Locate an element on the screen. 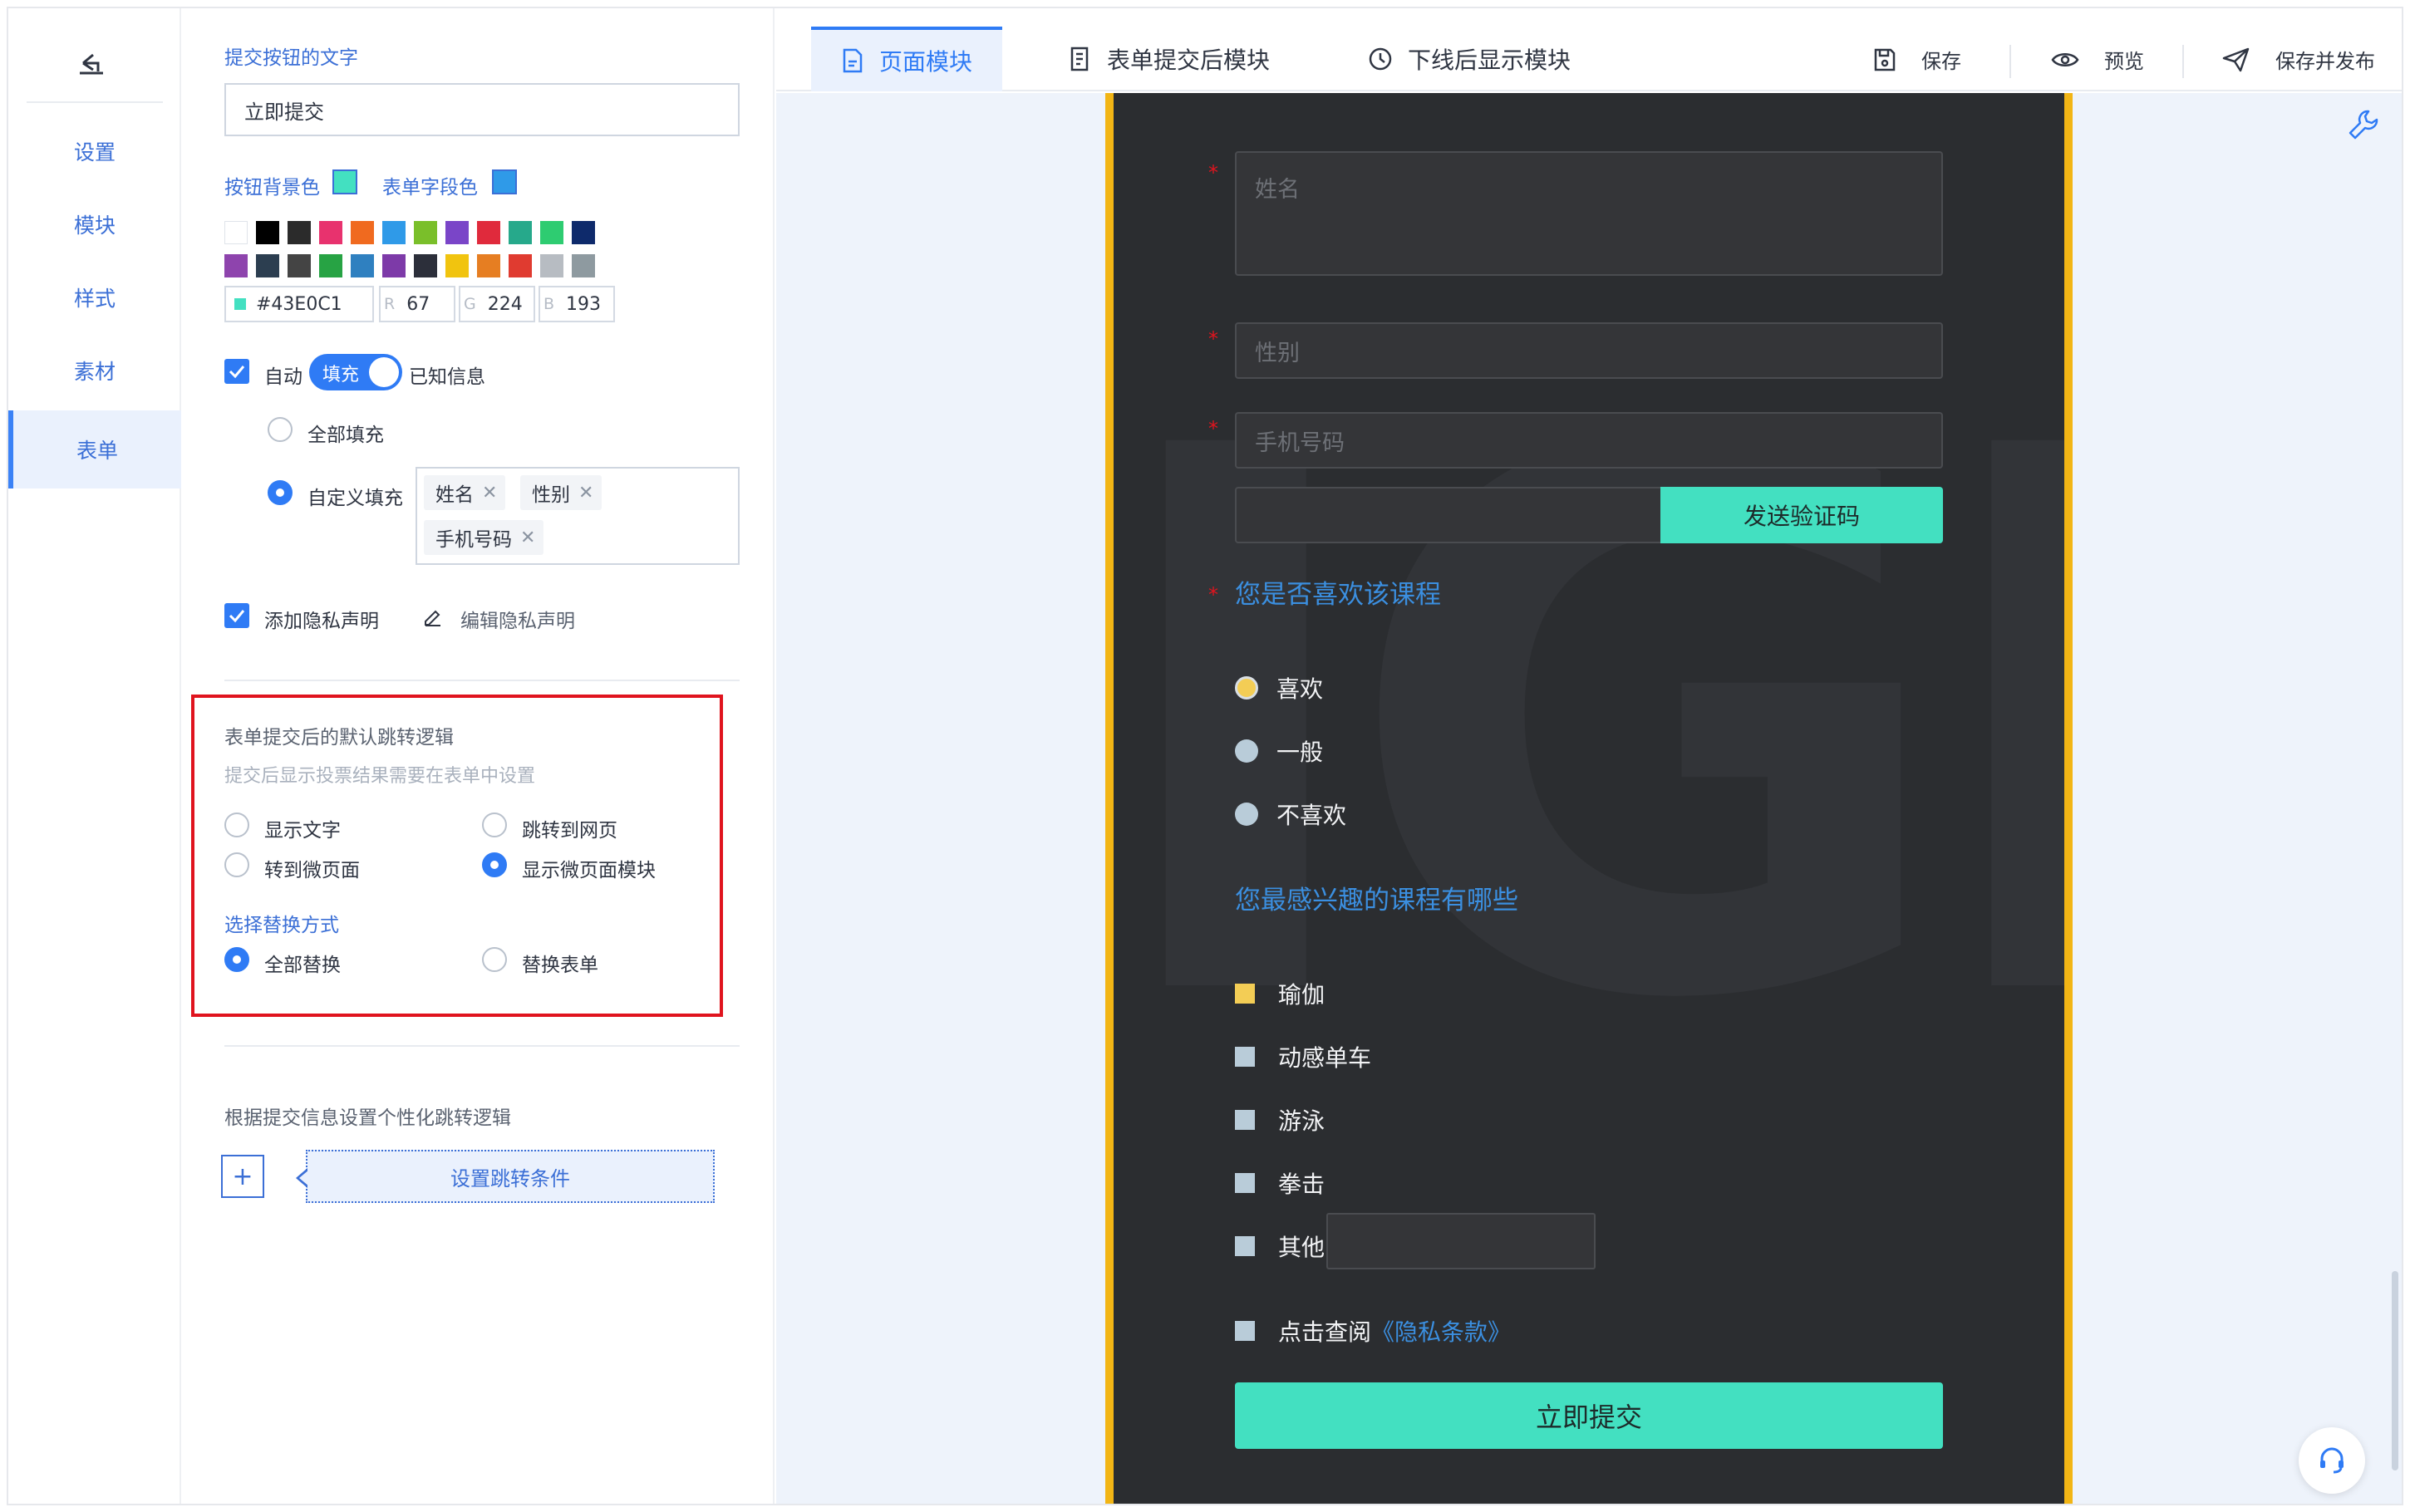 Image resolution: width=2410 pixels, height=1512 pixels. save-publish-button: 保存并发布 is located at coordinates (2298, 59).